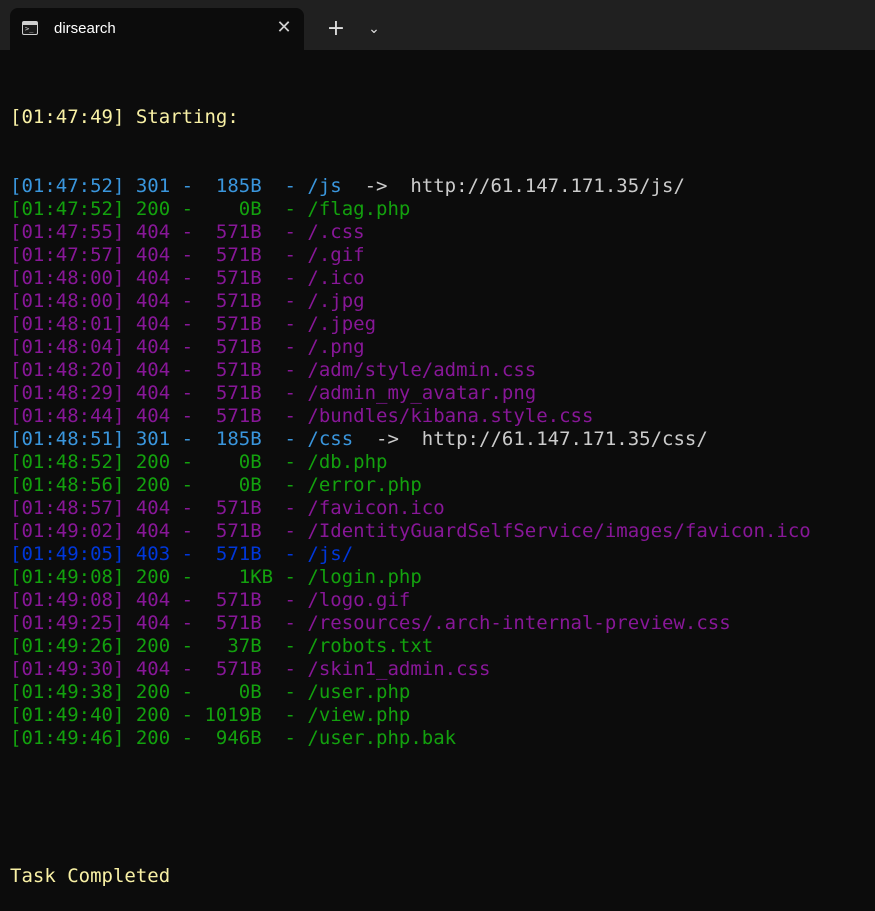 This screenshot has width=875, height=911. What do you see at coordinates (182, 554) in the screenshot?
I see `result-text: [01:49:05] 403 - 571B - /js/` at bounding box center [182, 554].